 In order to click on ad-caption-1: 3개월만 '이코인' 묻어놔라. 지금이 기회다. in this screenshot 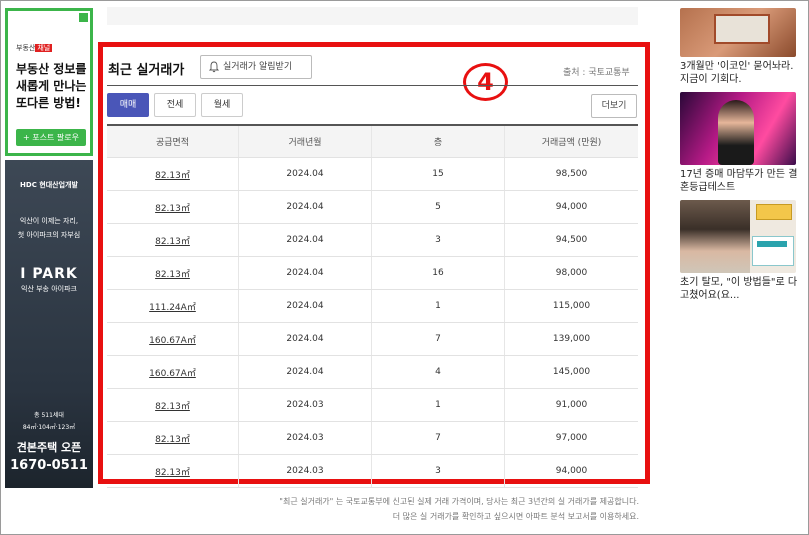, I will do `click(740, 73)`.